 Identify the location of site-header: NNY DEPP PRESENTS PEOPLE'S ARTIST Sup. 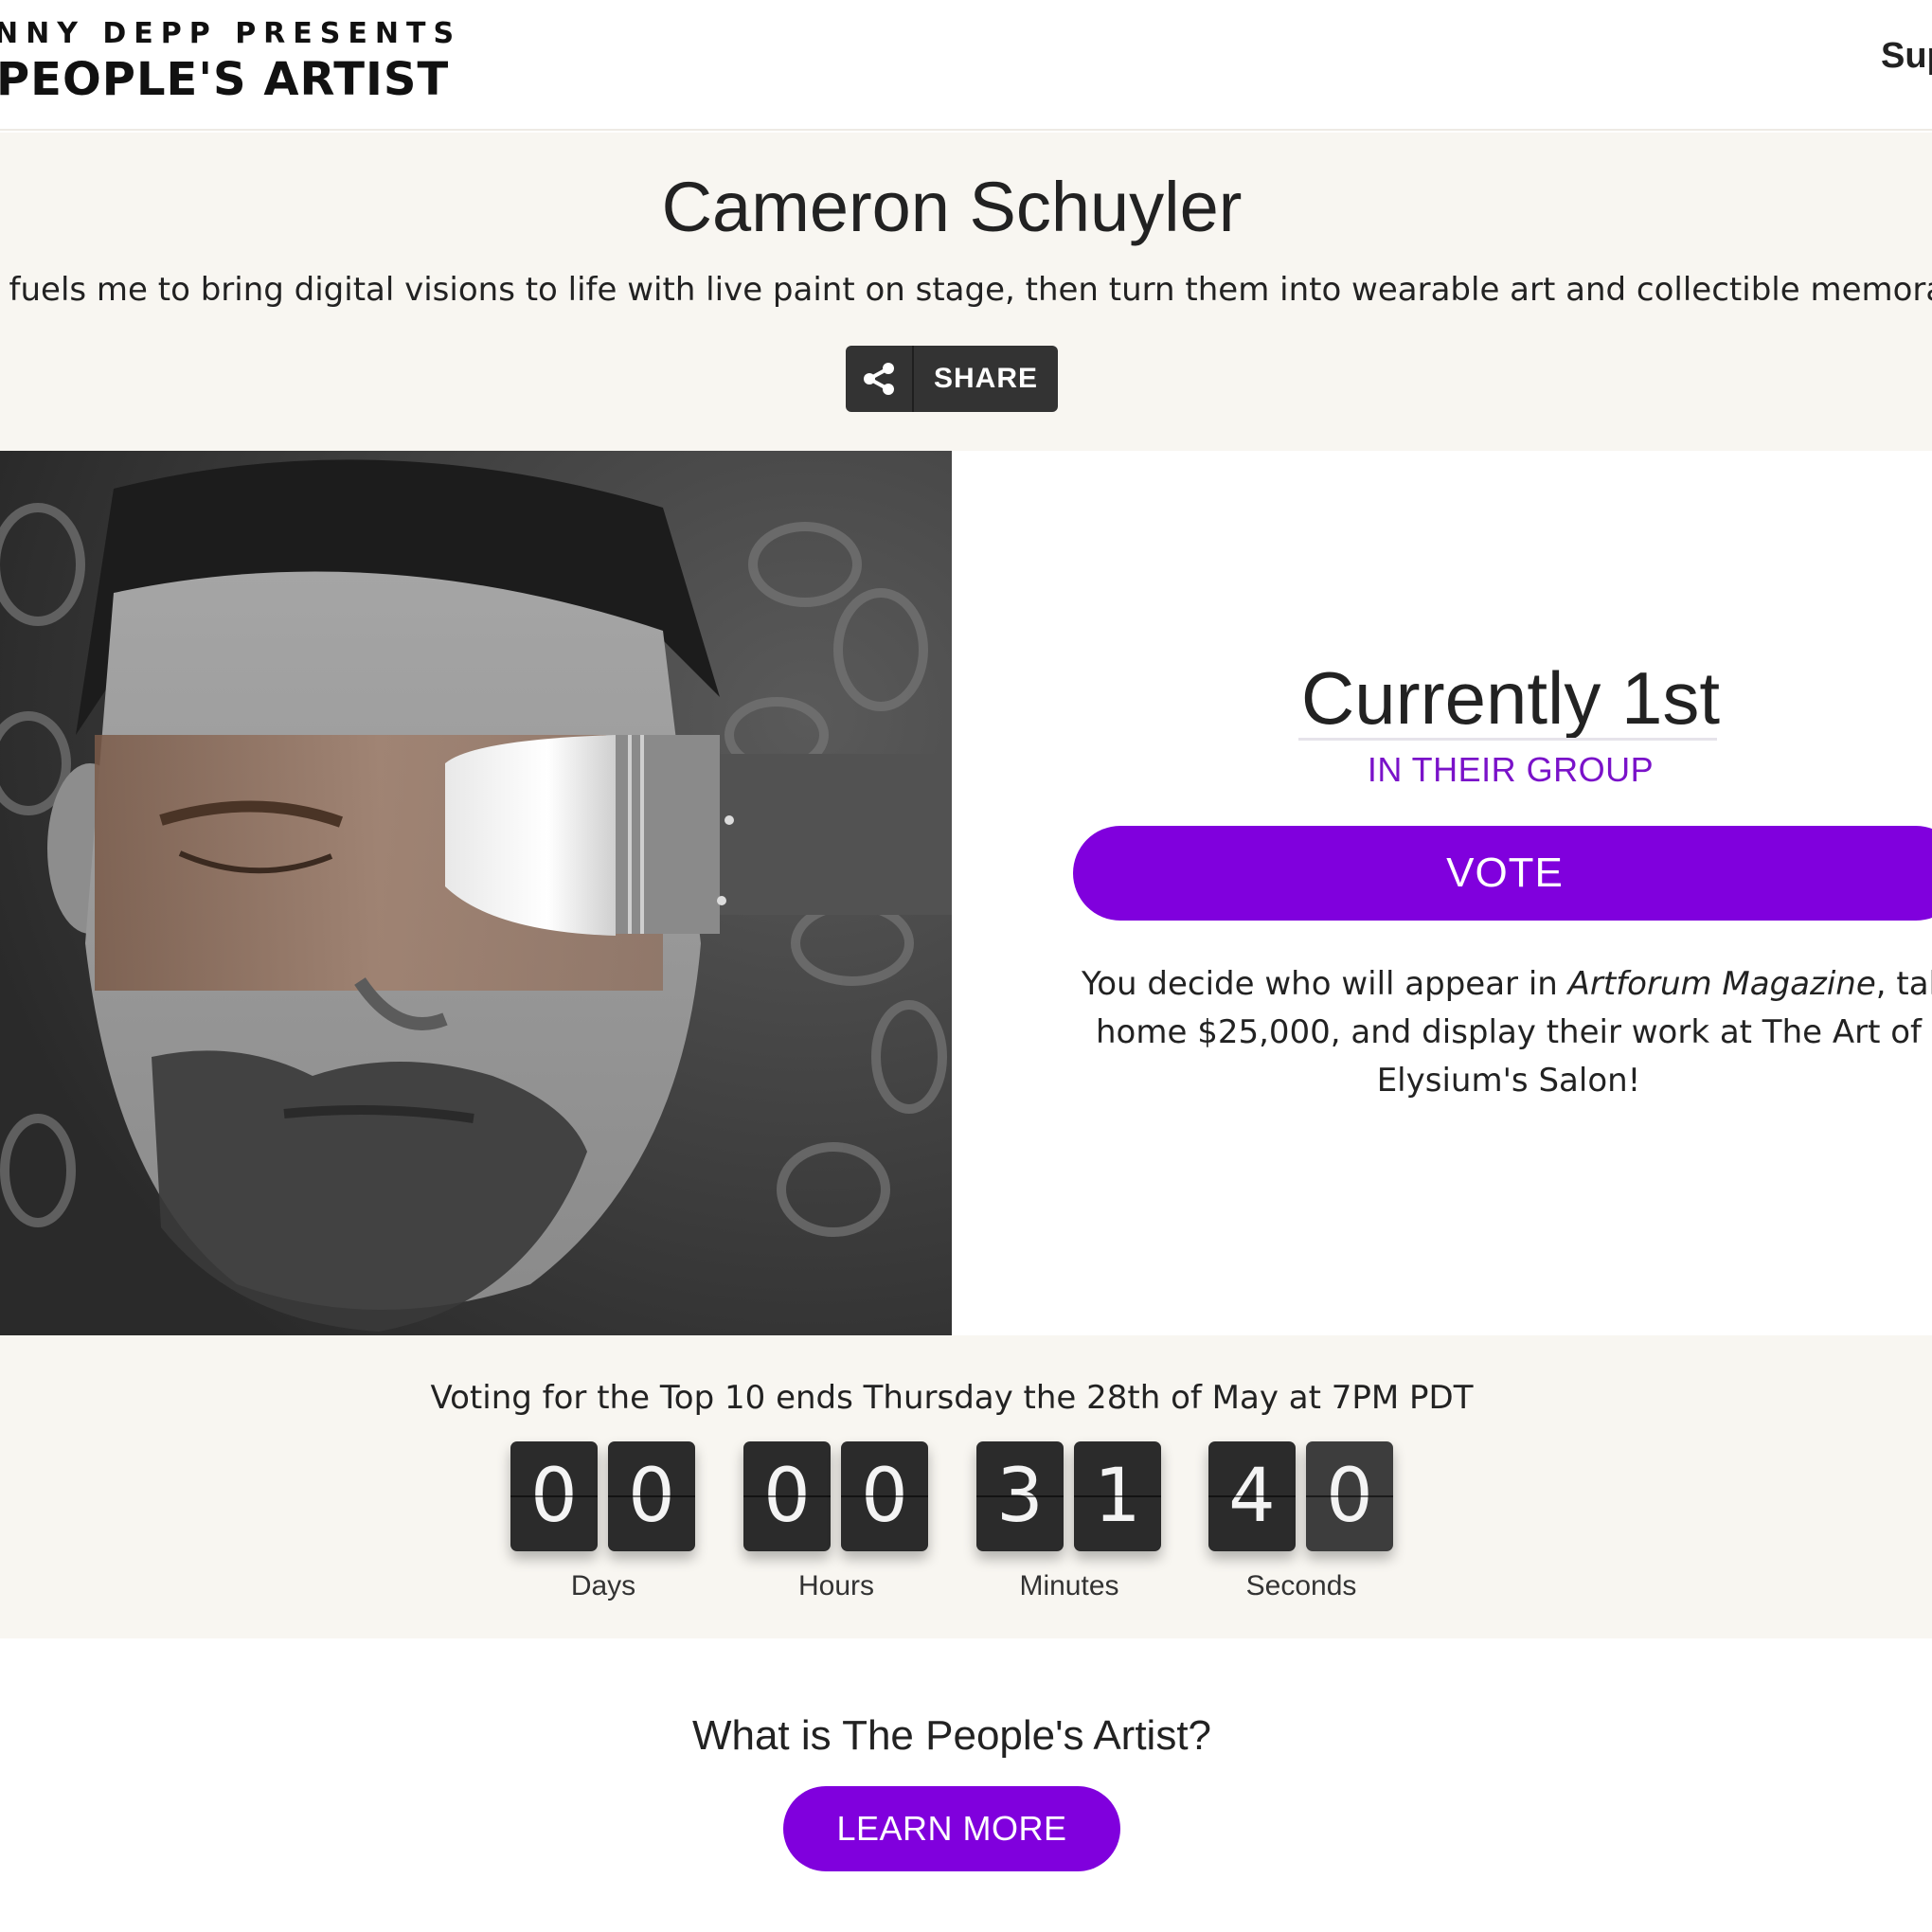
(966, 65).